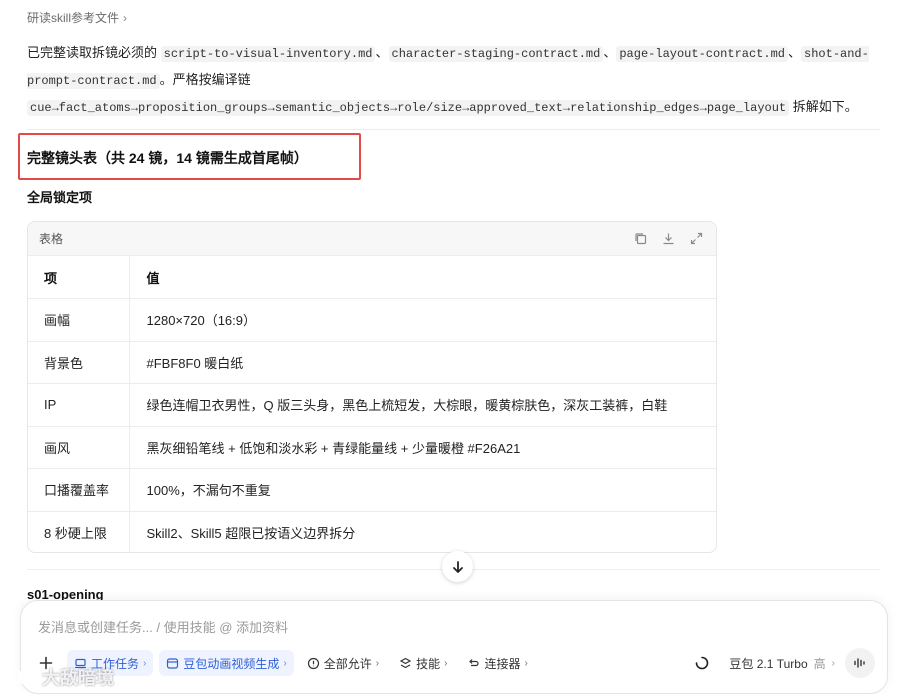 This screenshot has width=900, height=694. What do you see at coordinates (79, 320) in the screenshot?
I see `table-cell-key: 画幅` at bounding box center [79, 320].